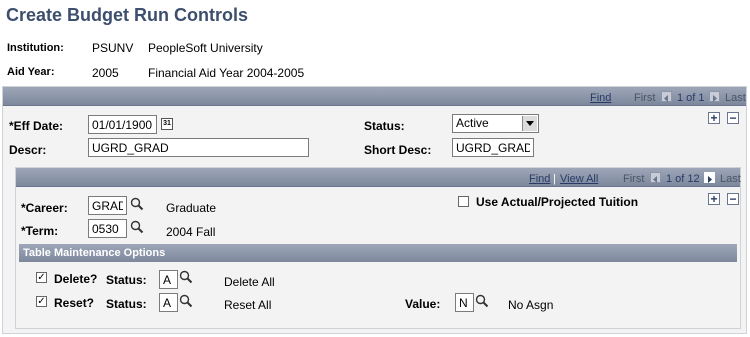  Describe the element at coordinates (464, 302) in the screenshot. I see `value-input` at that location.